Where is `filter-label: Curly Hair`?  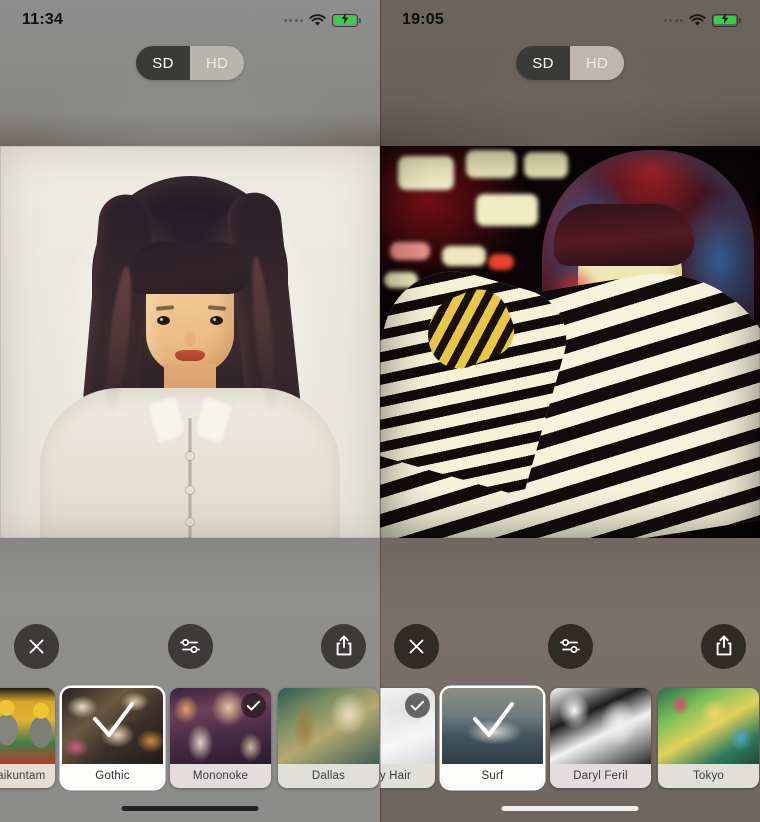 filter-label: Curly Hair is located at coordinates (407, 776).